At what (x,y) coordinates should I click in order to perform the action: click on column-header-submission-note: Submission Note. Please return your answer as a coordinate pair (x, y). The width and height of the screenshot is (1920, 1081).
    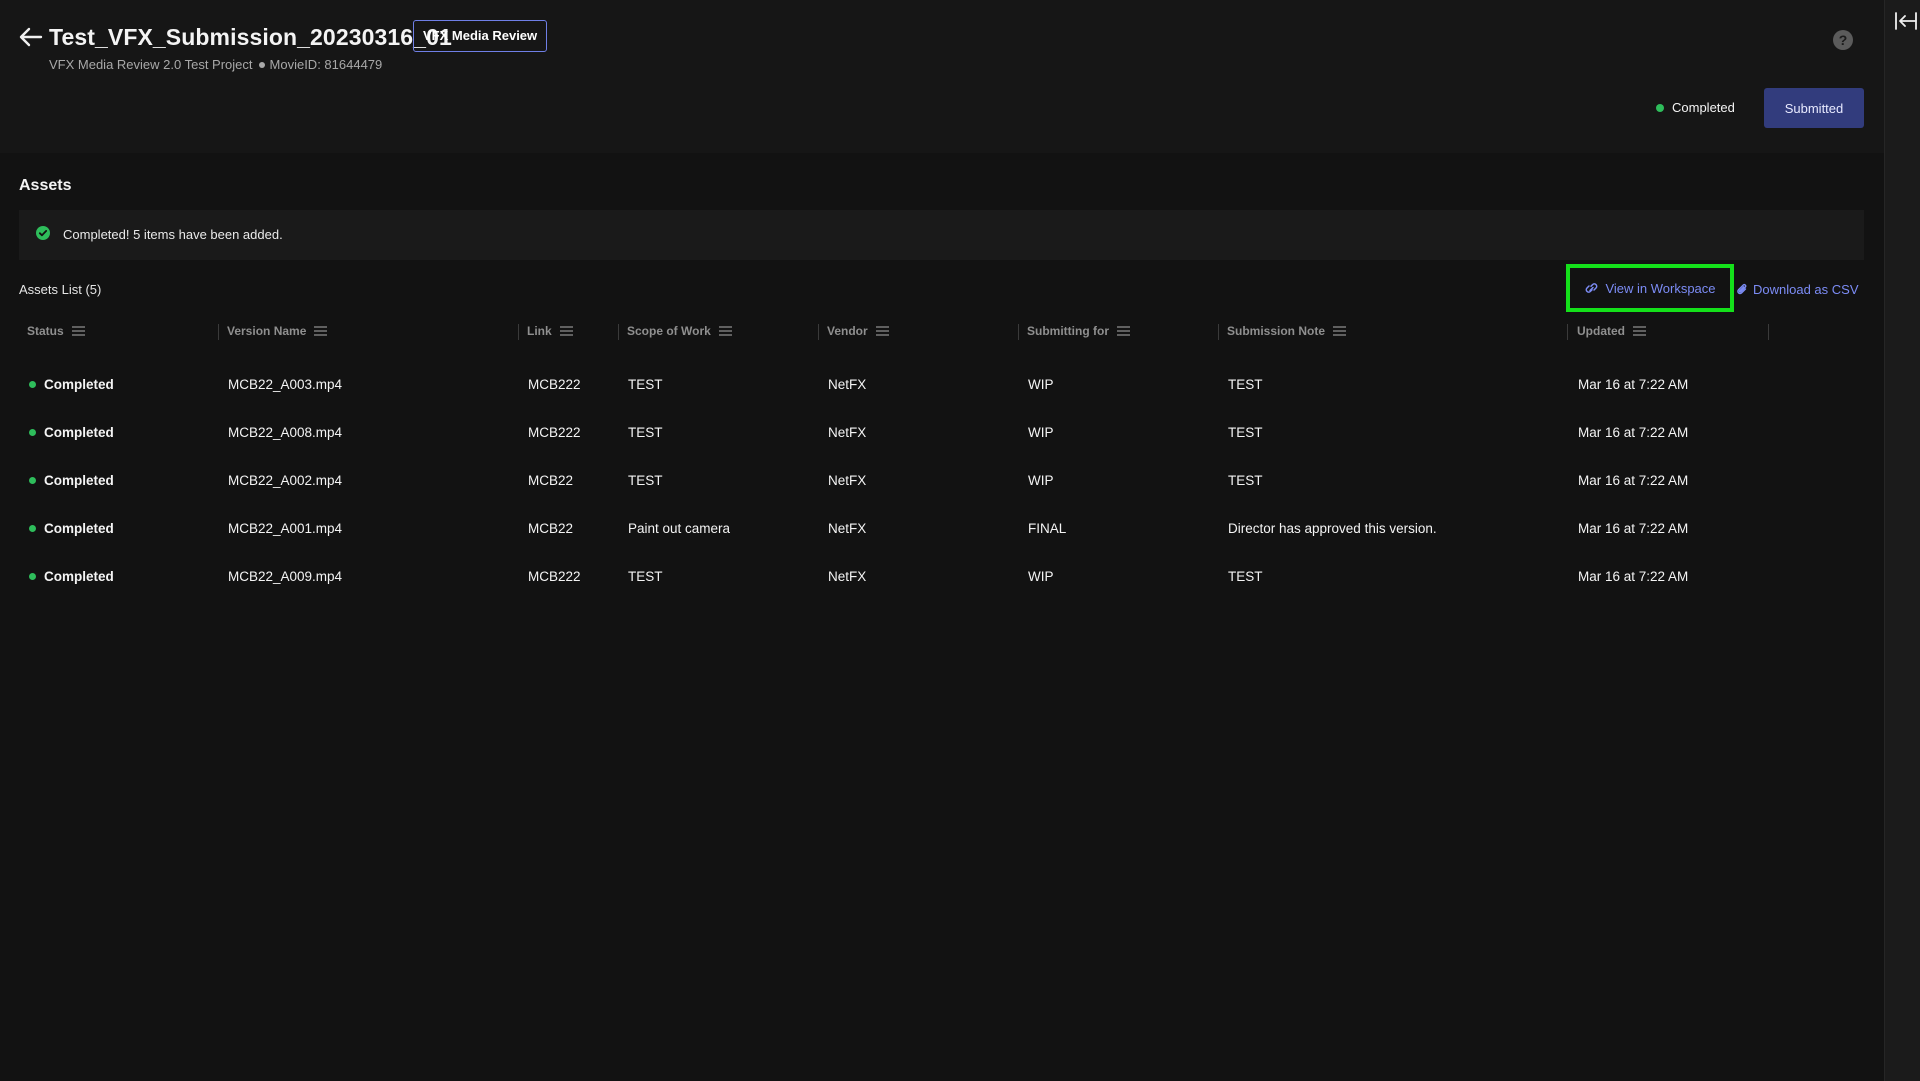
    Looking at the image, I should click on (1287, 331).